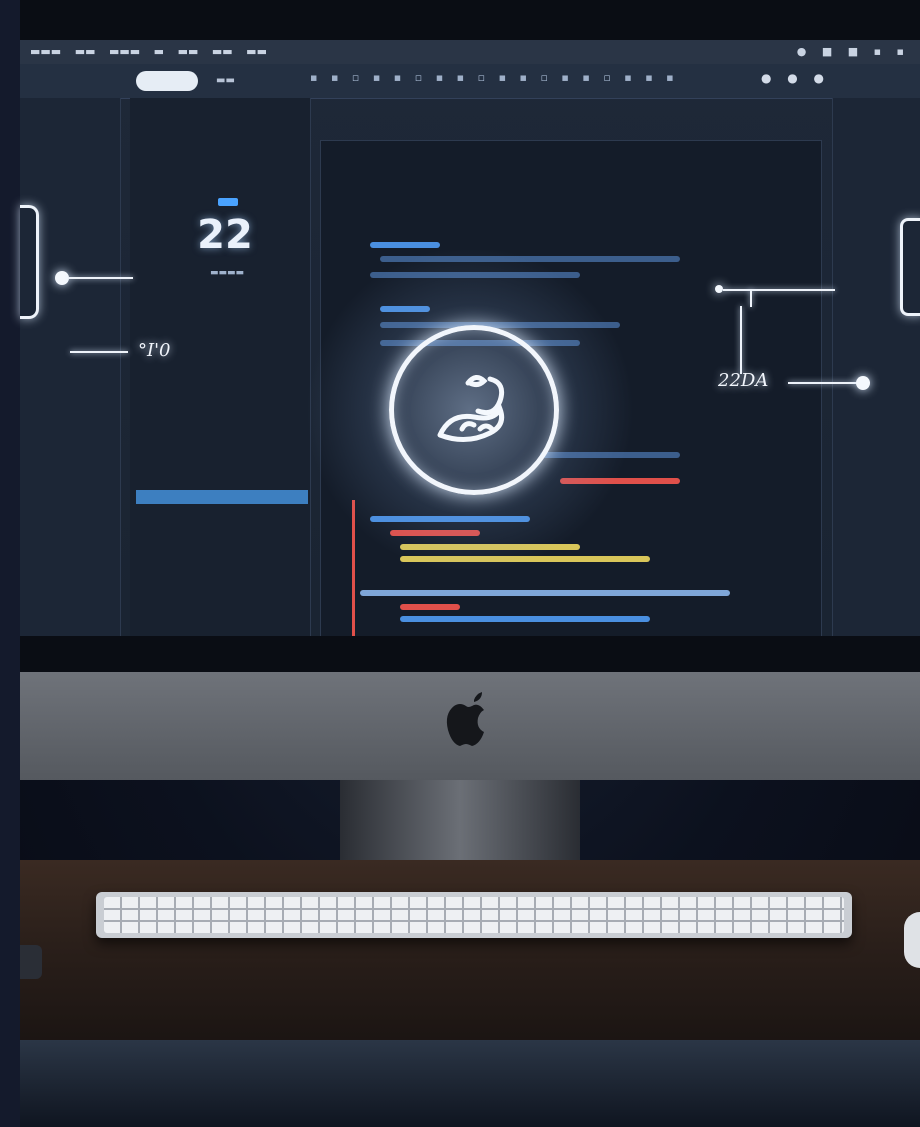 This screenshot has height=1127, width=920. What do you see at coordinates (471, 408) in the screenshot?
I see `glyph-icon` at bounding box center [471, 408].